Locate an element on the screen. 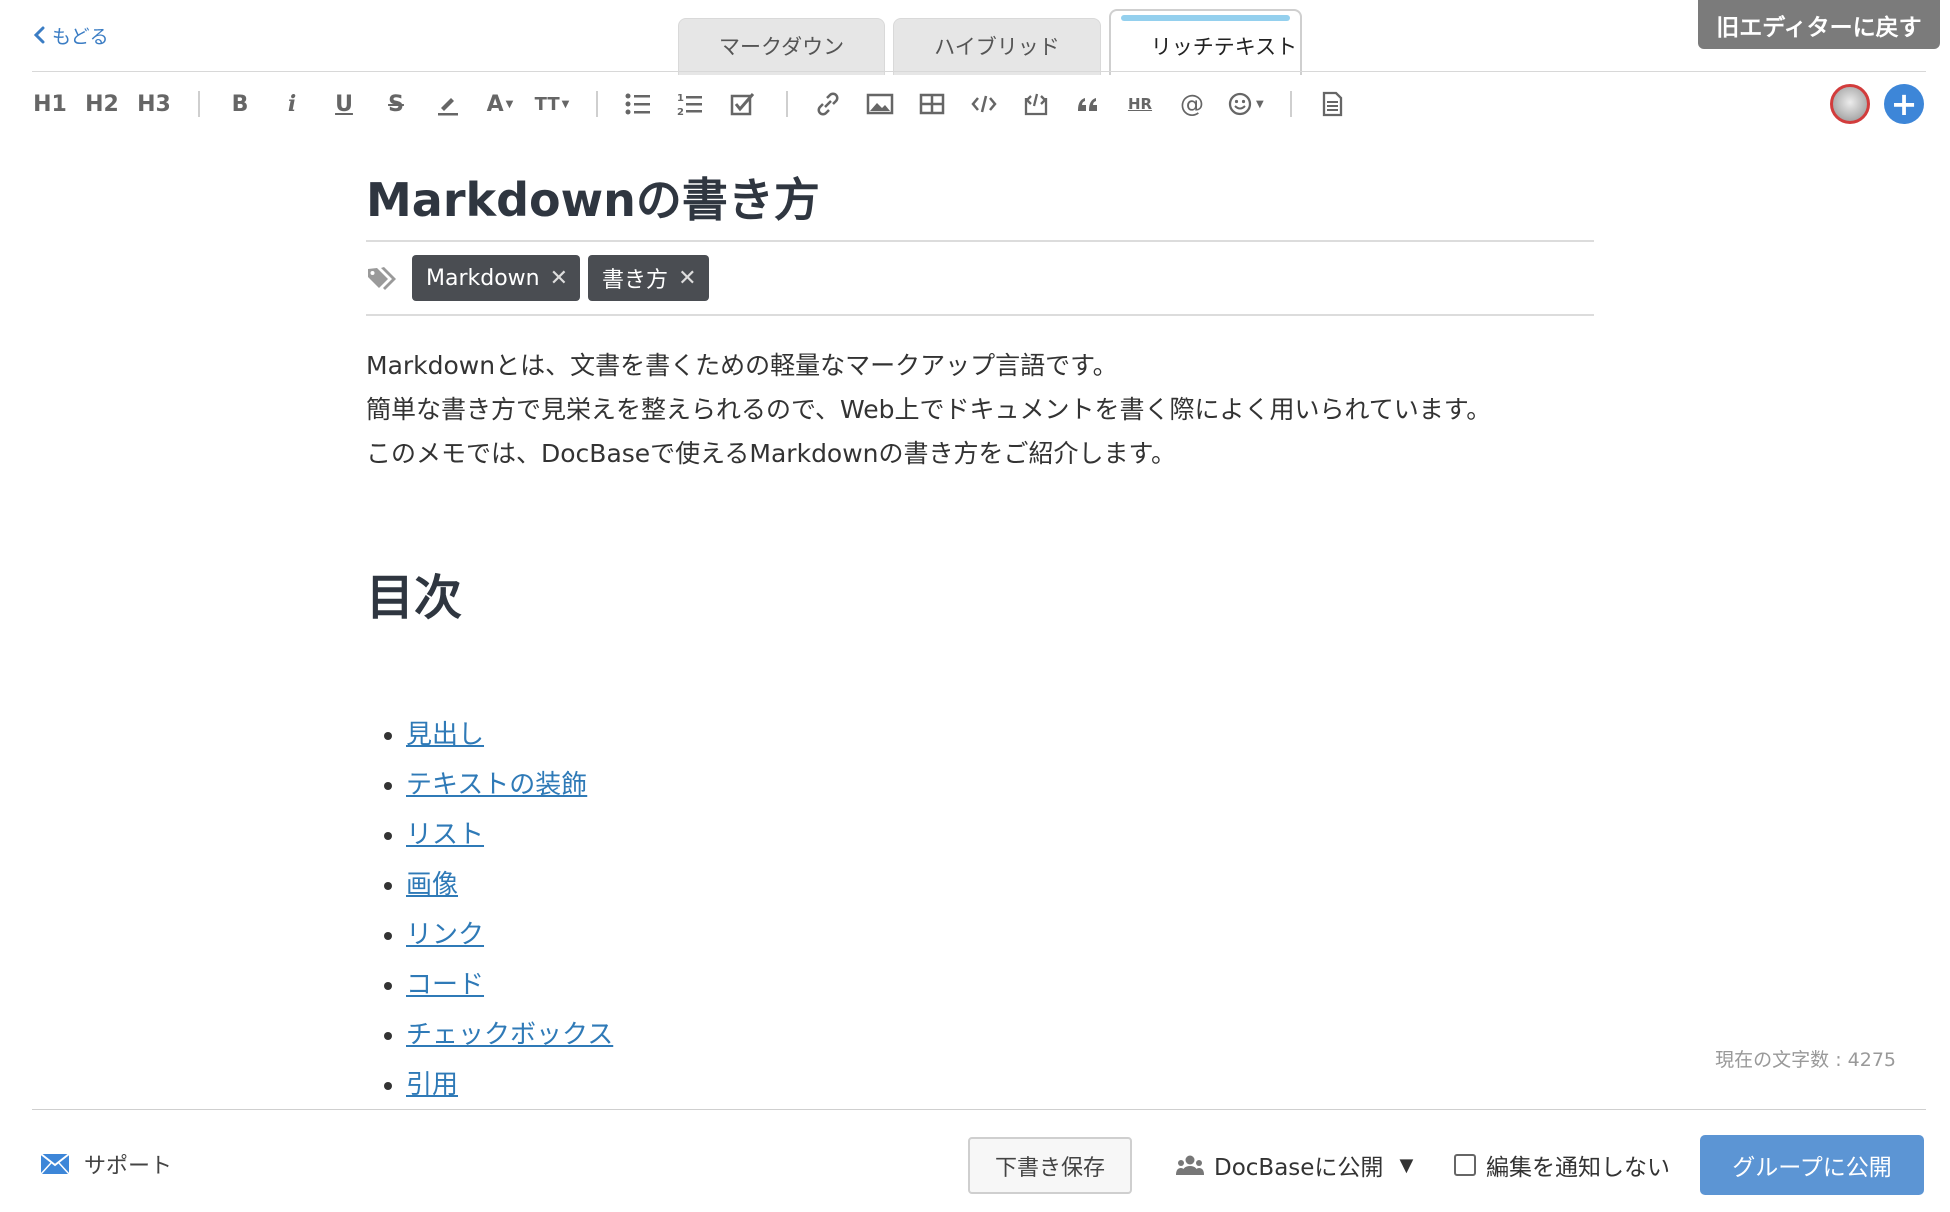 Image resolution: width=1950 pixels, height=1212 pixels. emoji-icon is located at coordinates (1240, 104).